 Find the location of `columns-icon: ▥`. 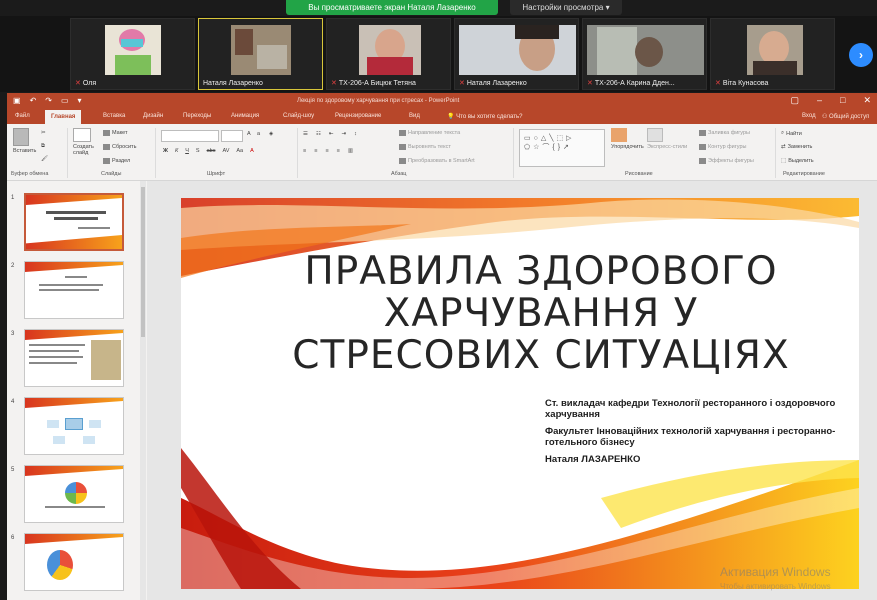

columns-icon: ▥ is located at coordinates (350, 151).